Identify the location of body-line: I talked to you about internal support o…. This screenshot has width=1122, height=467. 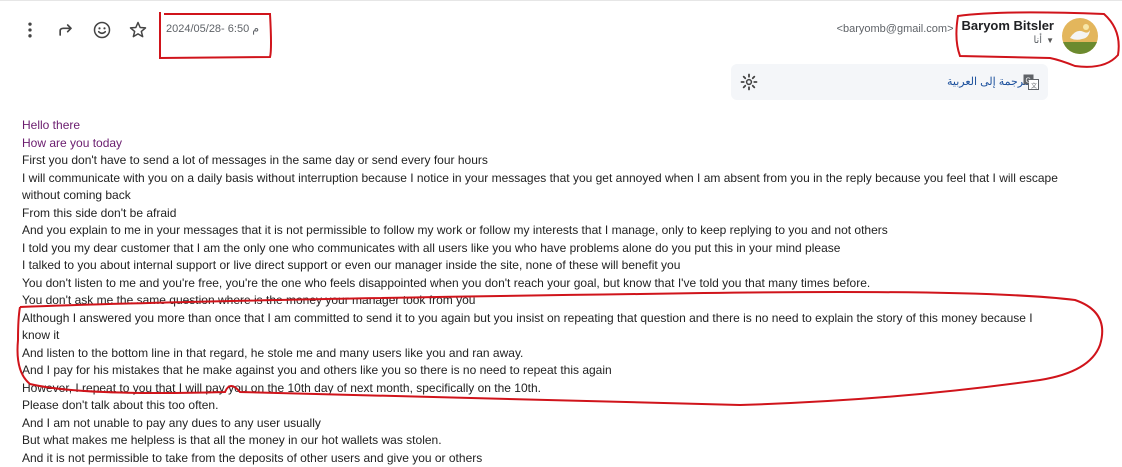
(542, 266).